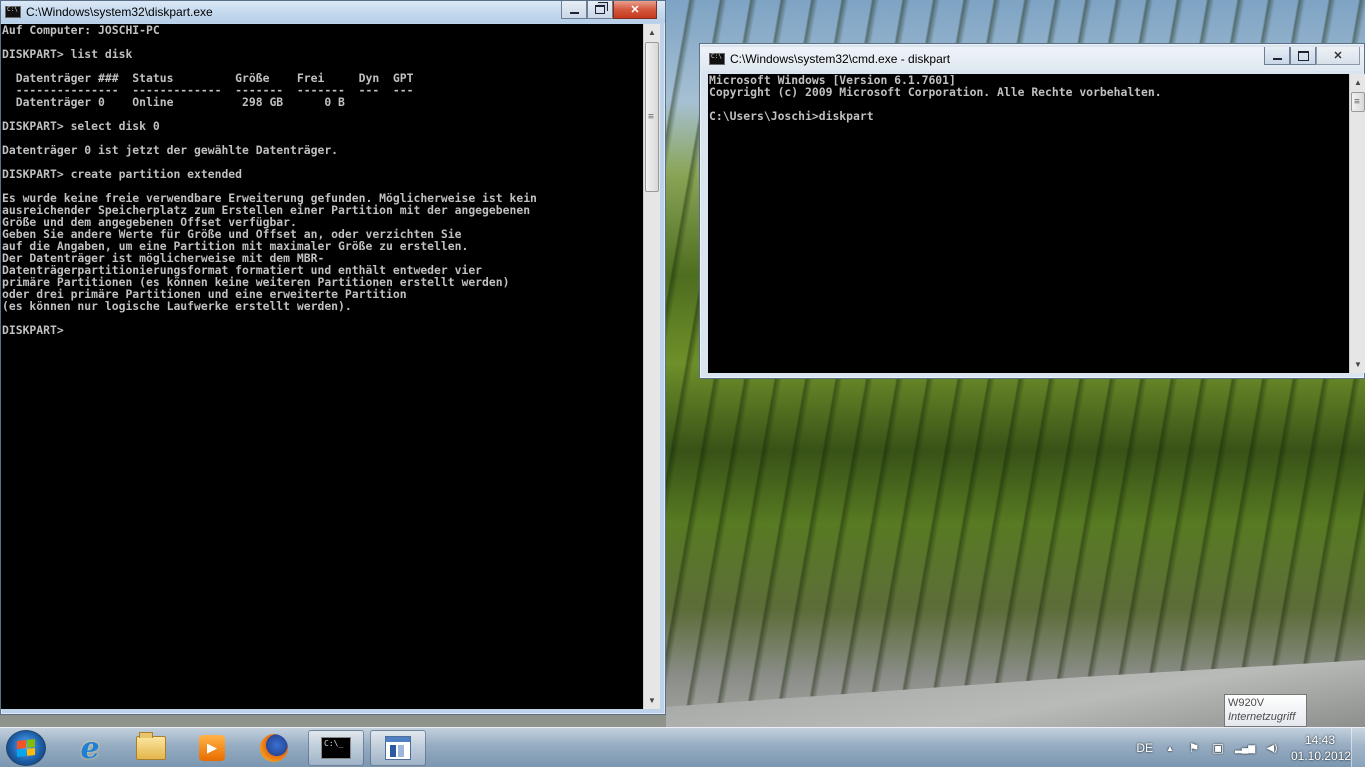  What do you see at coordinates (1358, 747) in the screenshot?
I see `show-desktop-button` at bounding box center [1358, 747].